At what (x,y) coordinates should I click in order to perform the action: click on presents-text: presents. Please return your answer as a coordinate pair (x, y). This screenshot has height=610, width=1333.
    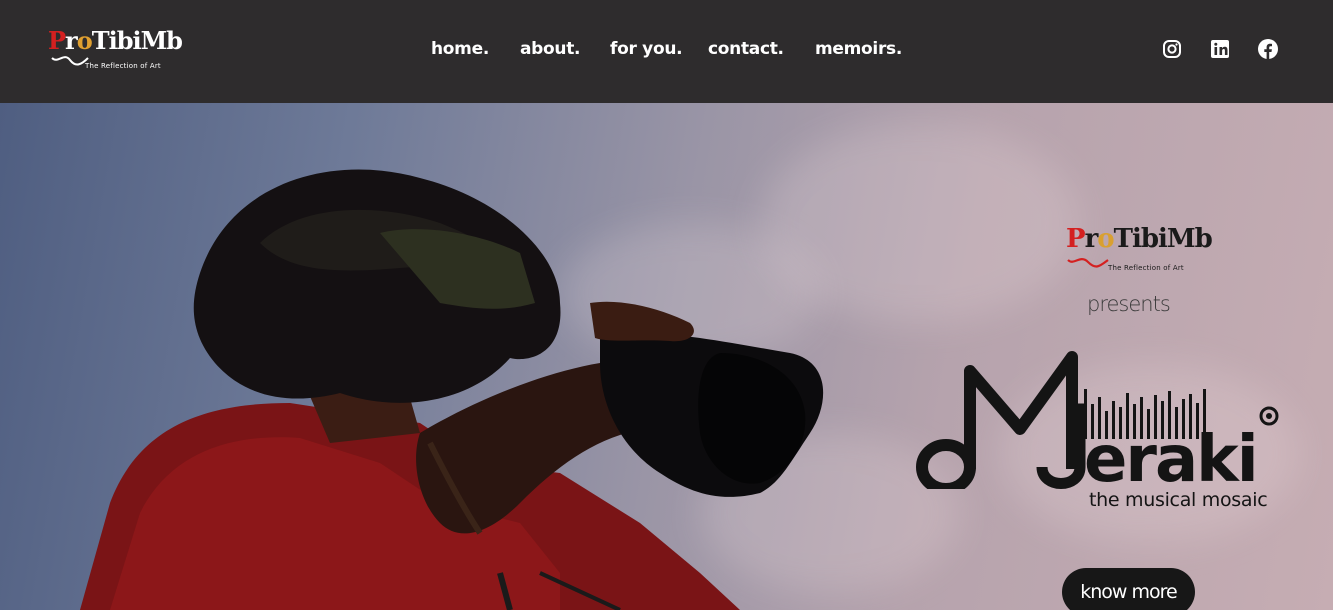
    Looking at the image, I should click on (1129, 304).